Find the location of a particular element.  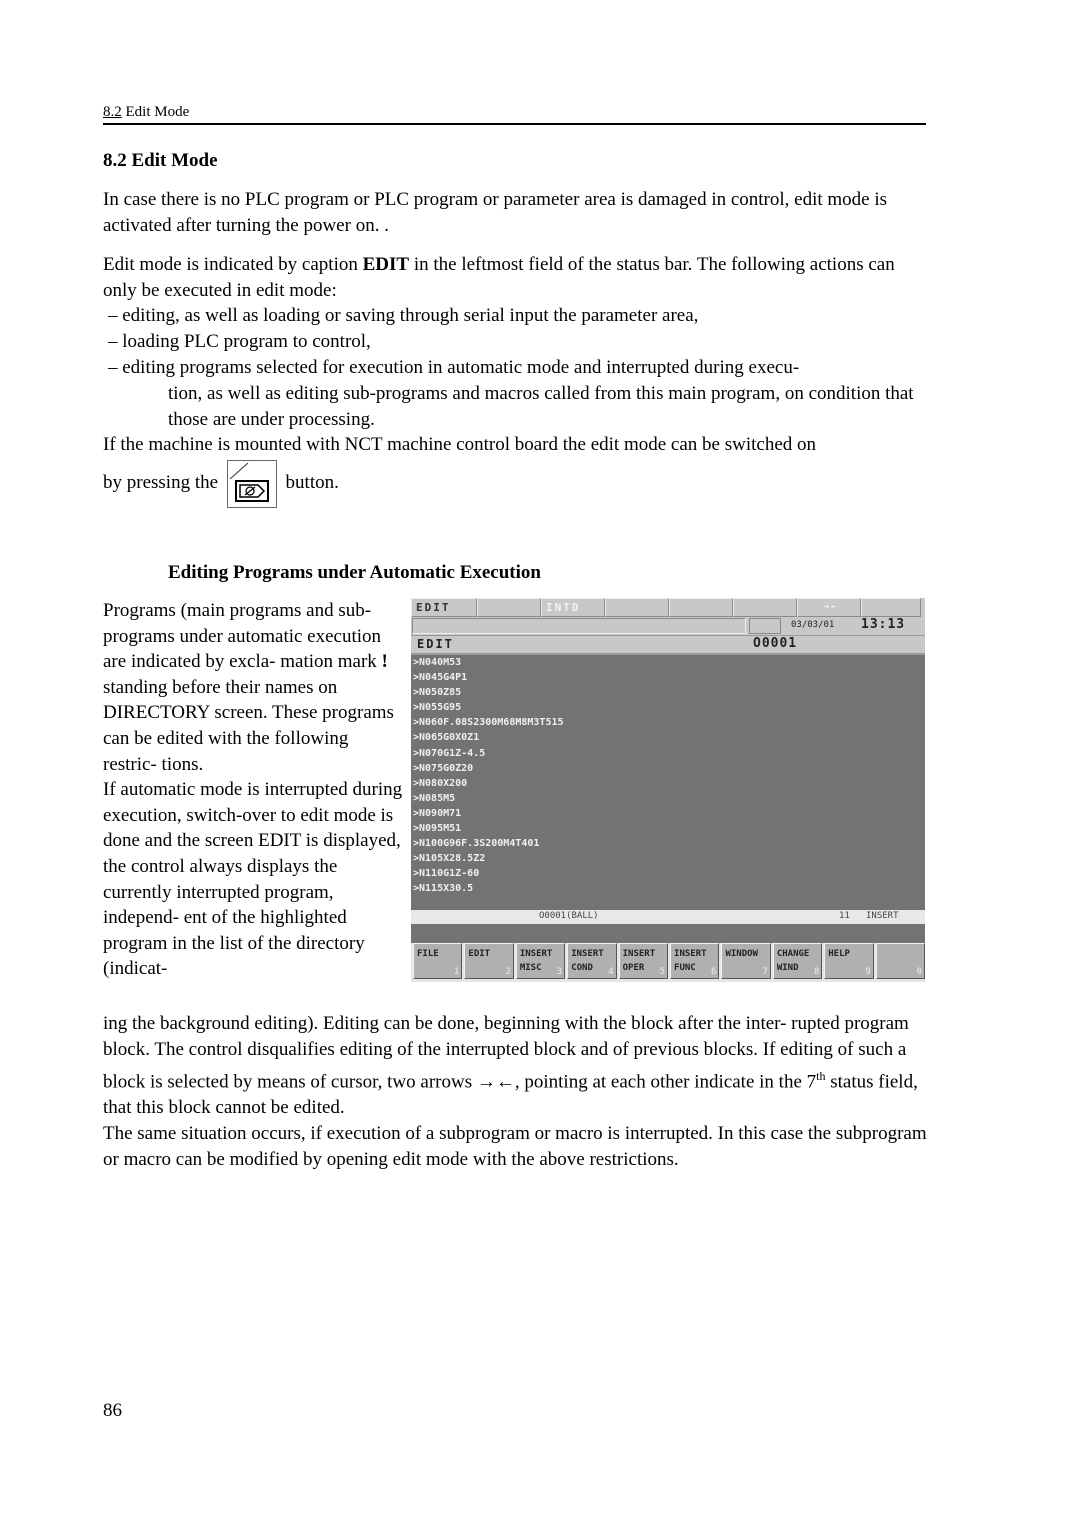

softkey-insert-func: INSERT FUNC 6 is located at coordinates (695, 961).